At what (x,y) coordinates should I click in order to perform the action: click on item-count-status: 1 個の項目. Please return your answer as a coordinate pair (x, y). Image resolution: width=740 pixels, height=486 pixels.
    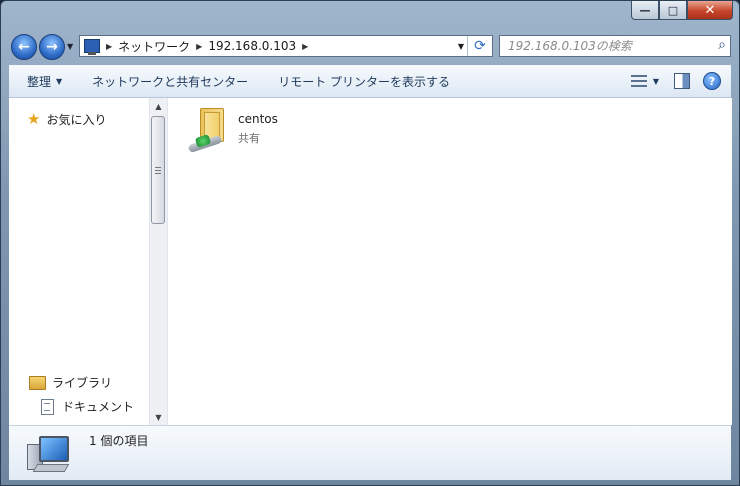
    Looking at the image, I should click on (119, 441).